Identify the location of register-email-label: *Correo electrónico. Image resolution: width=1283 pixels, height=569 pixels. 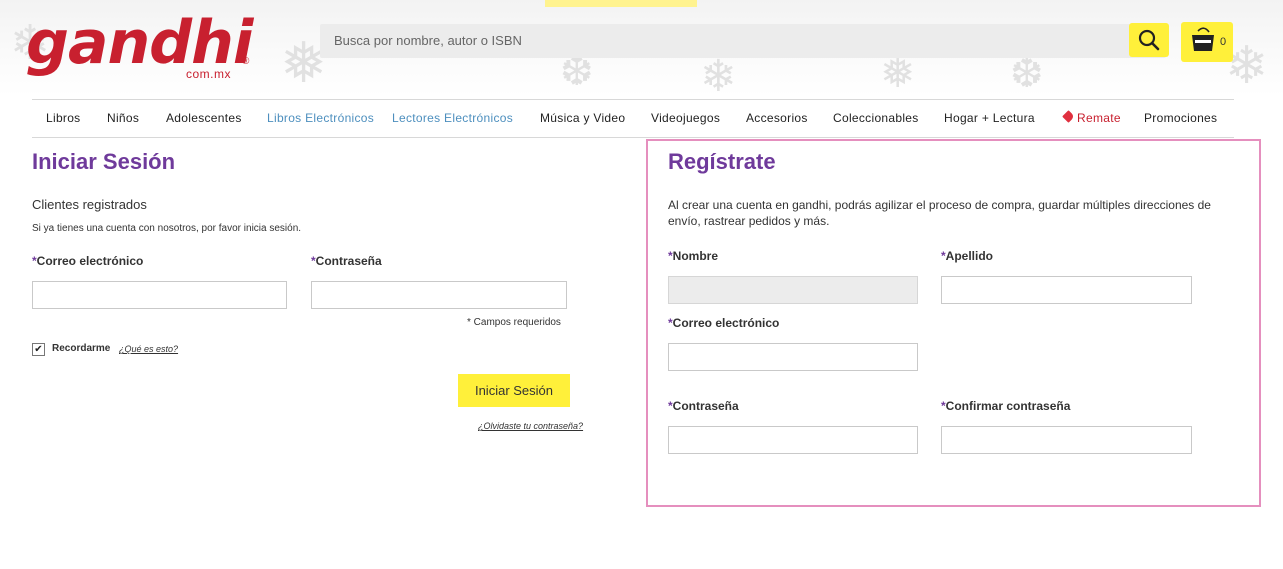
(723, 323).